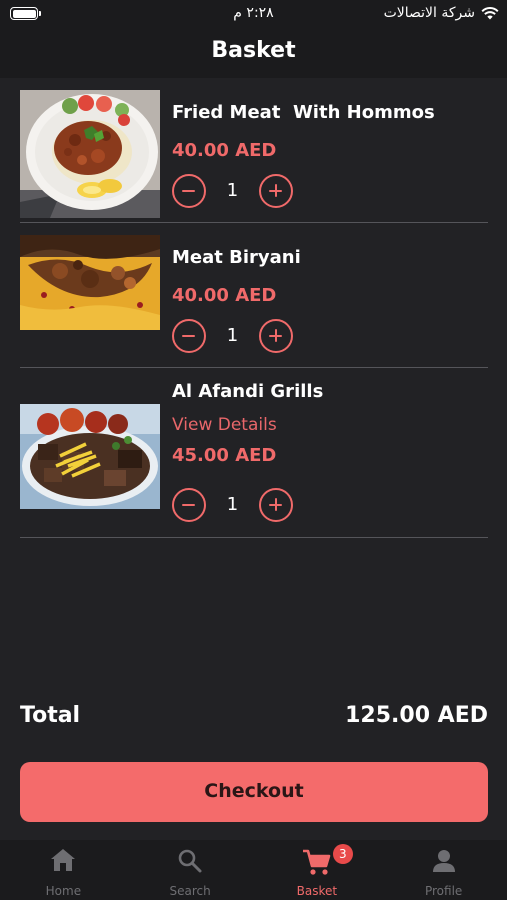 The image size is (507, 900). I want to click on tab-label: Profile, so click(443, 891).